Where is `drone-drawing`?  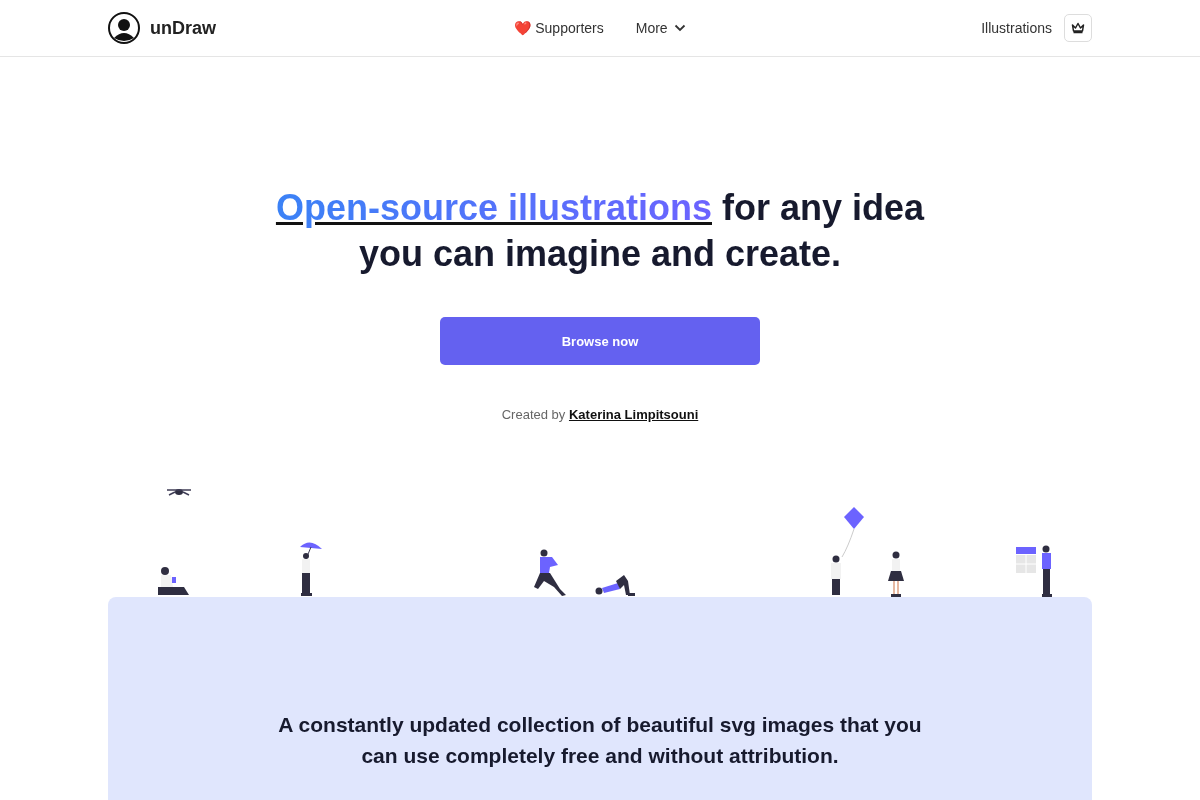 drone-drawing is located at coordinates (179, 492).